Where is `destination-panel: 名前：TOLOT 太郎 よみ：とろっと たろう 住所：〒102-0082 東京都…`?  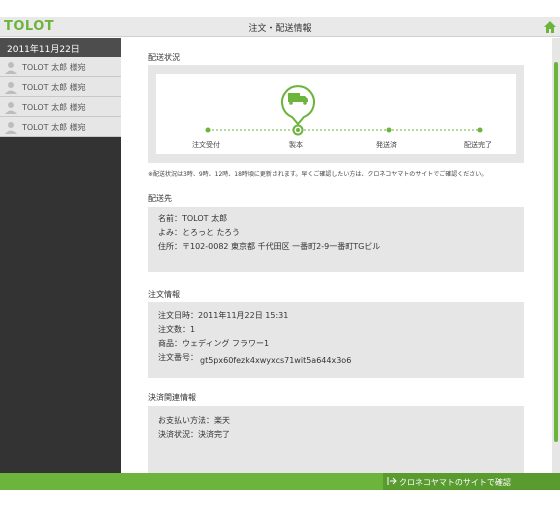
destination-panel: 名前：TOLOT 太郎 よみ：とろっと たろう 住所：〒102-0082 東京都… is located at coordinates (336, 239).